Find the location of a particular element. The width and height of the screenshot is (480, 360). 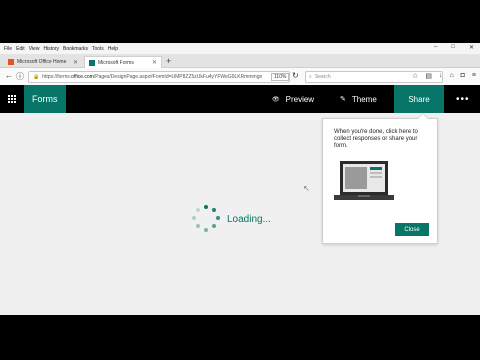

new-tab-icon: + is located at coordinates (168, 61).